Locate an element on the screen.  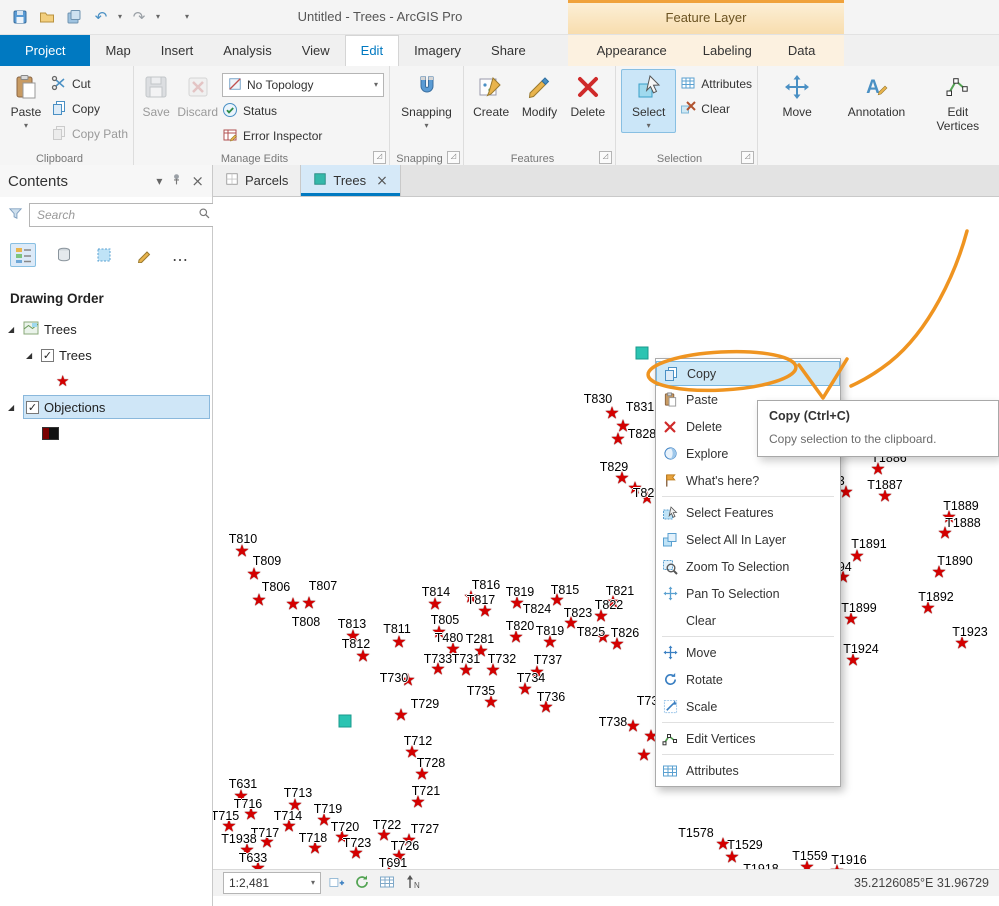
tab-share: Share is located at coordinates (508, 50).